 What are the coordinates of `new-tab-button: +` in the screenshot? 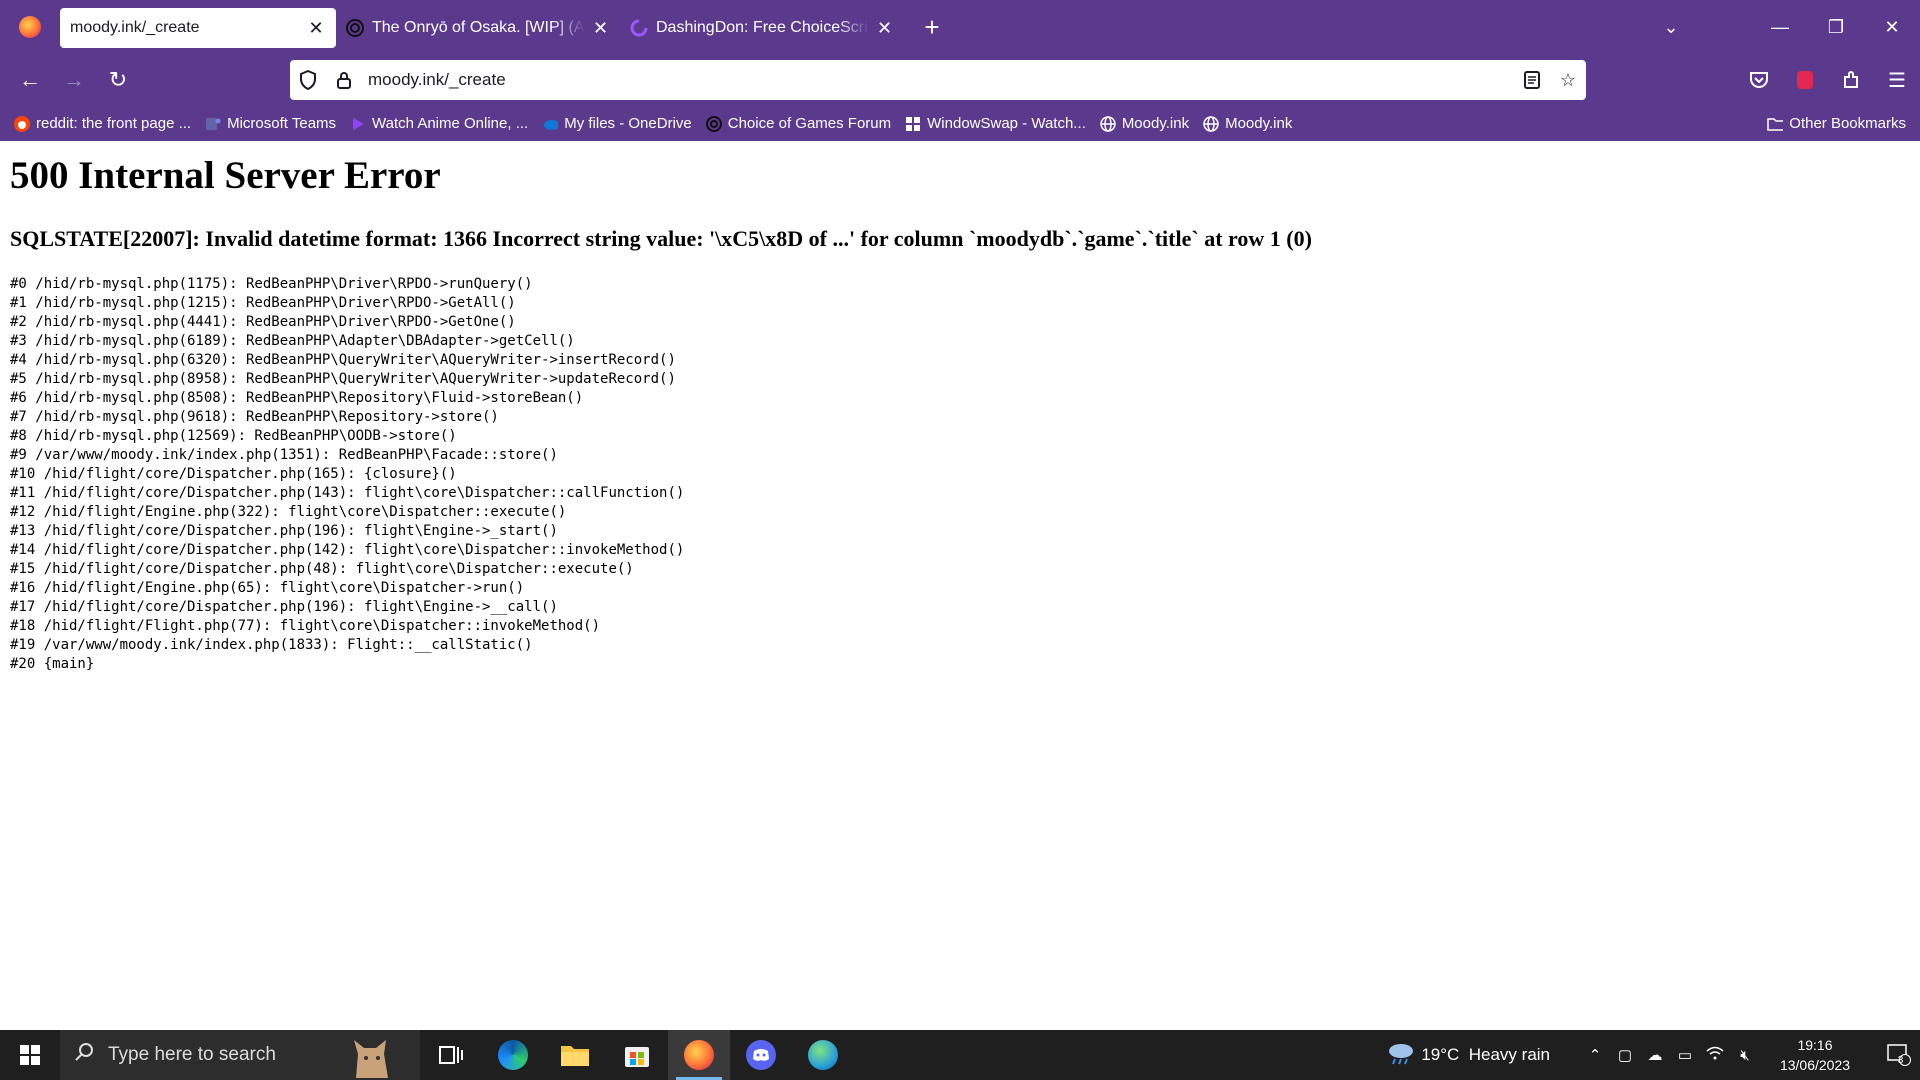 It's located at (932, 27).